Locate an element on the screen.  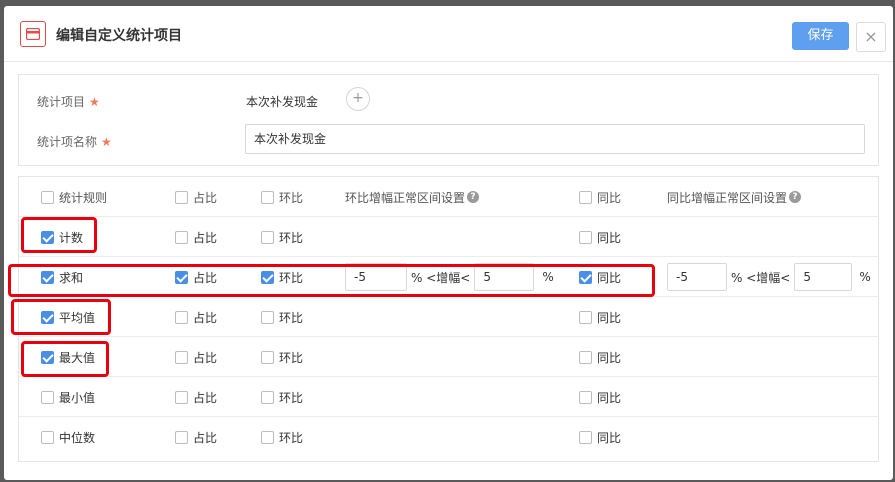
rule-cell: 求和 is located at coordinates (62, 277).